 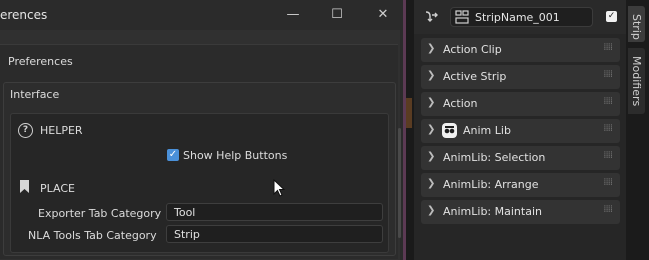 I want to click on interface-panel-header: Interface, so click(x=34, y=94).